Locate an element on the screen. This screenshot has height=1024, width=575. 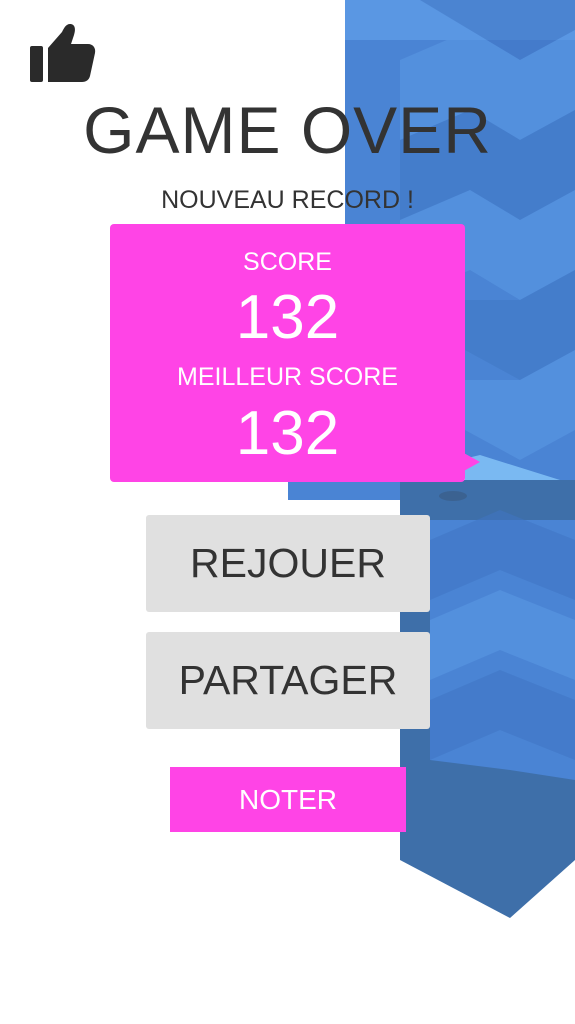
replay-button: REJOUER is located at coordinates (288, 563).